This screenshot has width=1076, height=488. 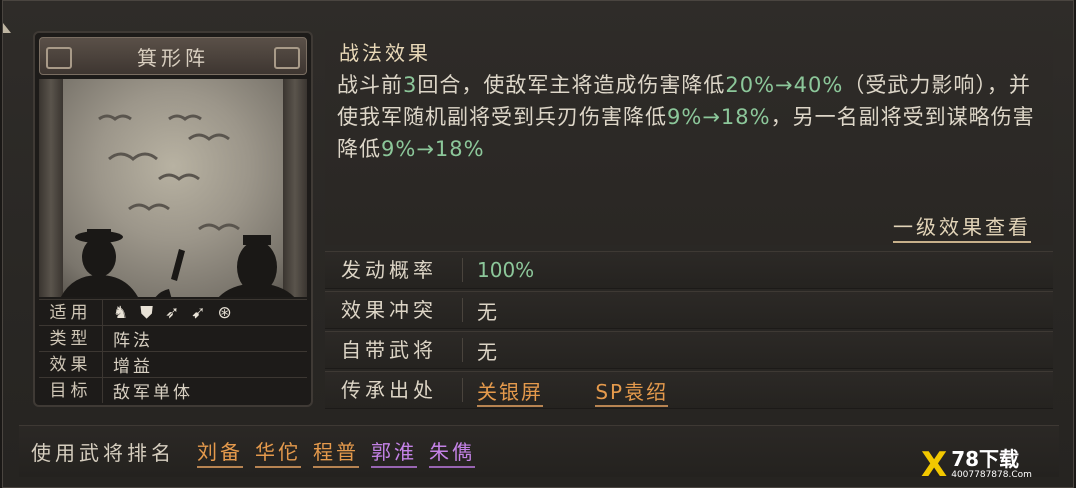 What do you see at coordinates (385, 53) in the screenshot?
I see `effect-title: 战法效果` at bounding box center [385, 53].